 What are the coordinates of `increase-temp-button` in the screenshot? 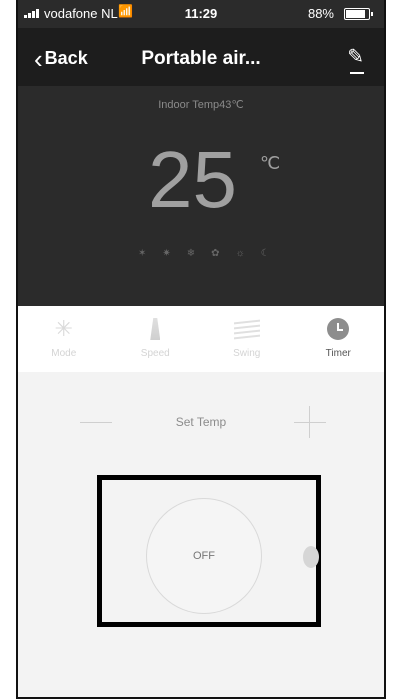 It's located at (310, 422).